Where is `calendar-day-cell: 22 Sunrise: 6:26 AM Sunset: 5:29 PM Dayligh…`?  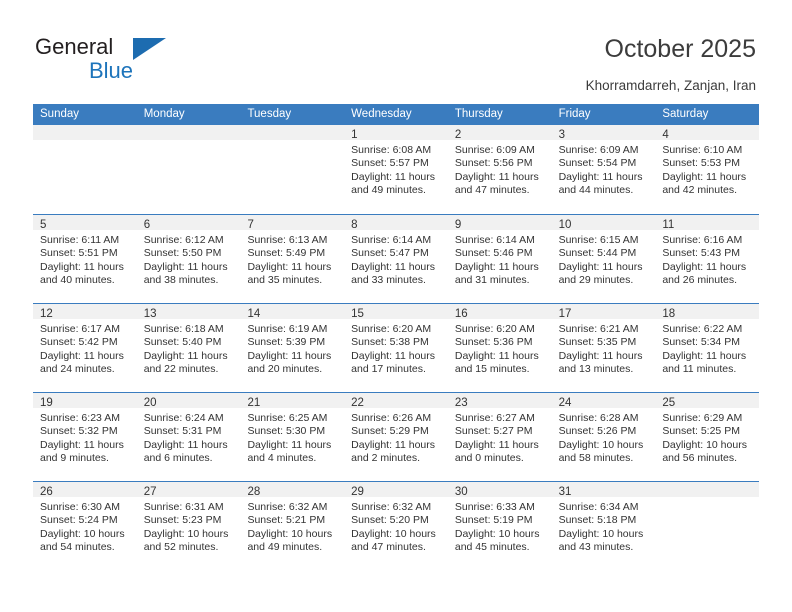
calendar-day-cell: 22 Sunrise: 6:26 AM Sunset: 5:29 PM Dayligh… is located at coordinates (396, 437).